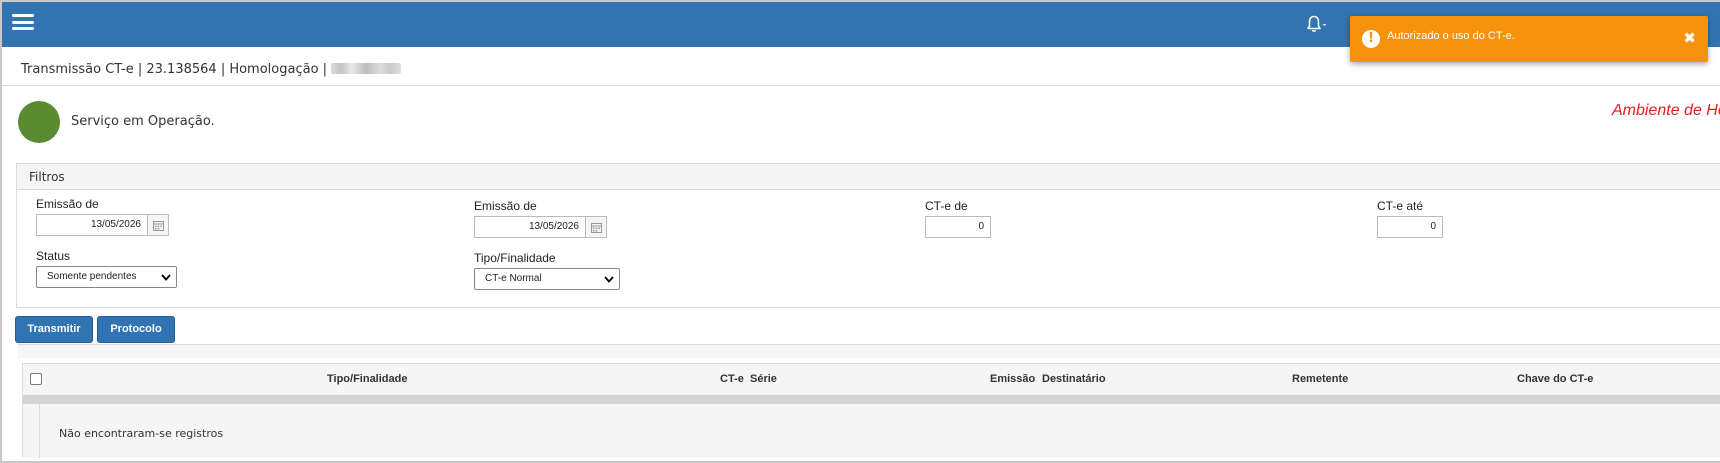 The height and width of the screenshot is (463, 1720). I want to click on service-status-indicator, so click(39, 122).